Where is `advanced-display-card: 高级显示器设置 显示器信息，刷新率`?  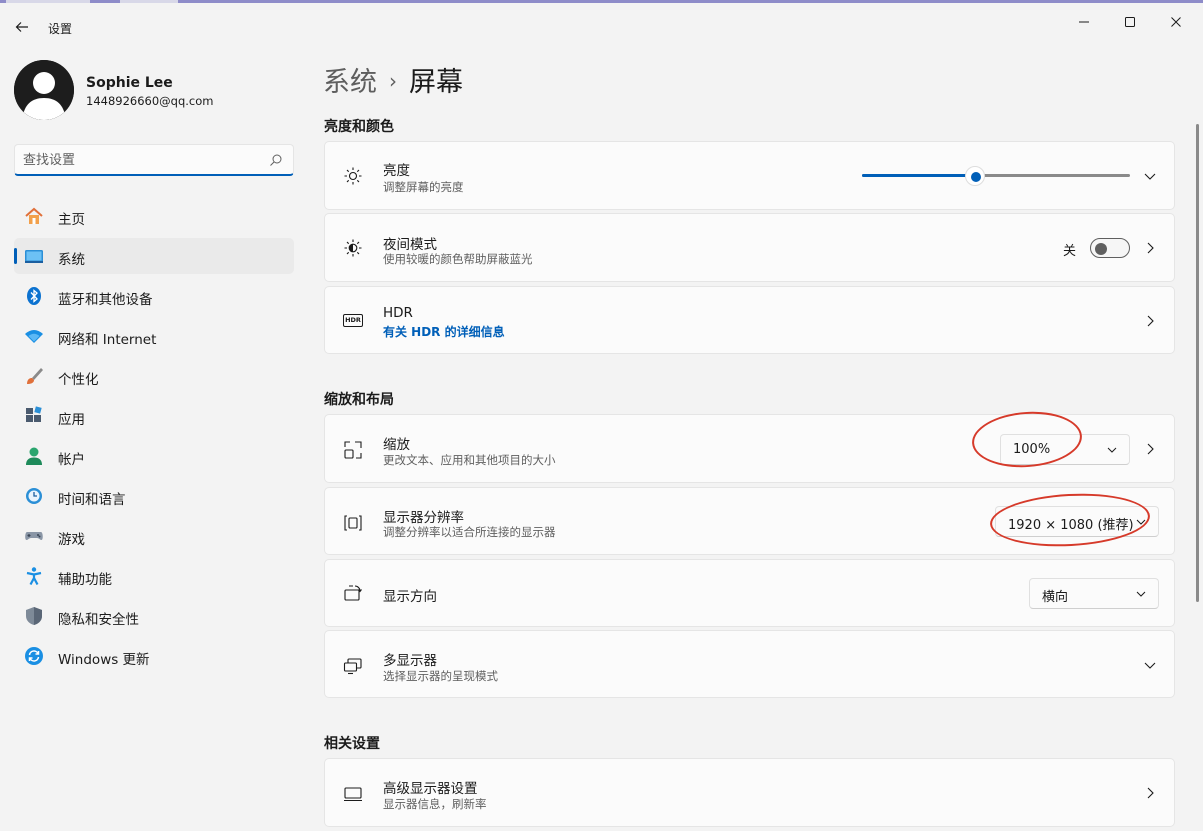
advanced-display-card: 高级显示器设置 显示器信息，刷新率 is located at coordinates (749, 792).